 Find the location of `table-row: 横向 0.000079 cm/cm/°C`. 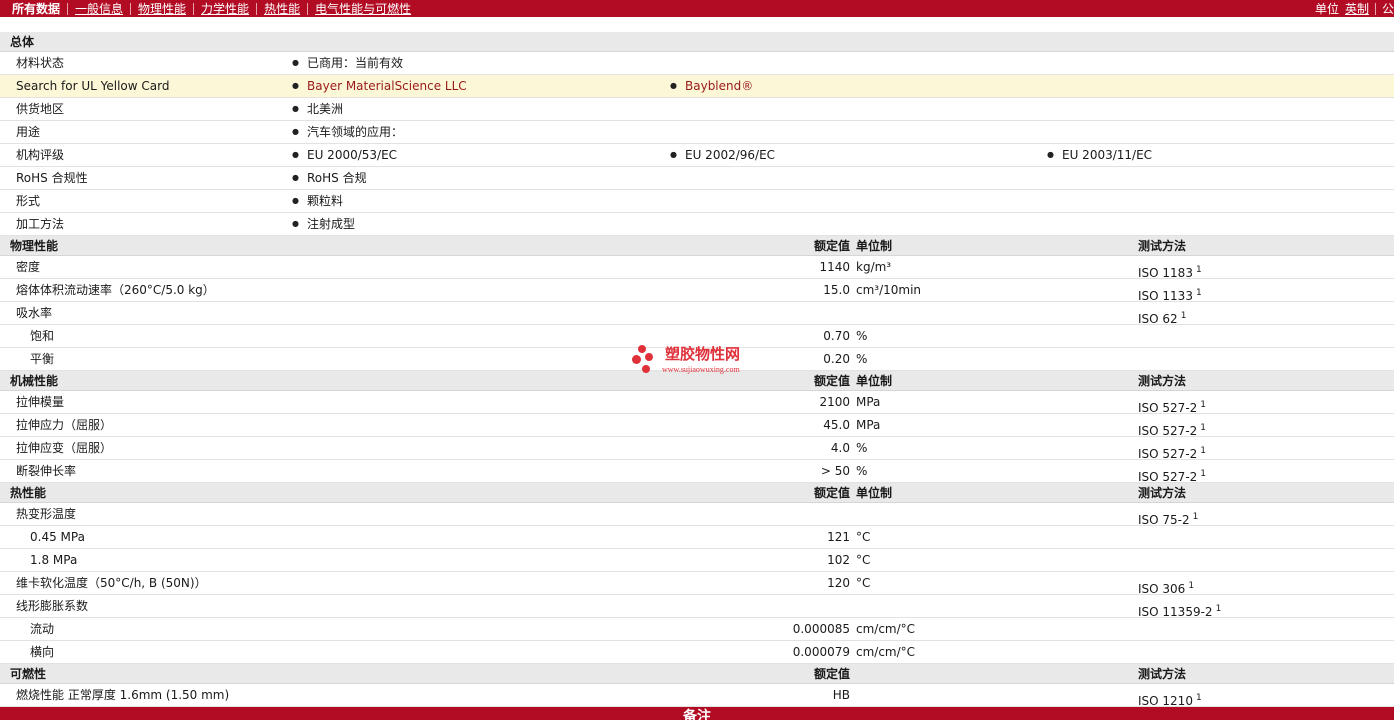

table-row: 横向 0.000079 cm/cm/°C is located at coordinates (697, 652).